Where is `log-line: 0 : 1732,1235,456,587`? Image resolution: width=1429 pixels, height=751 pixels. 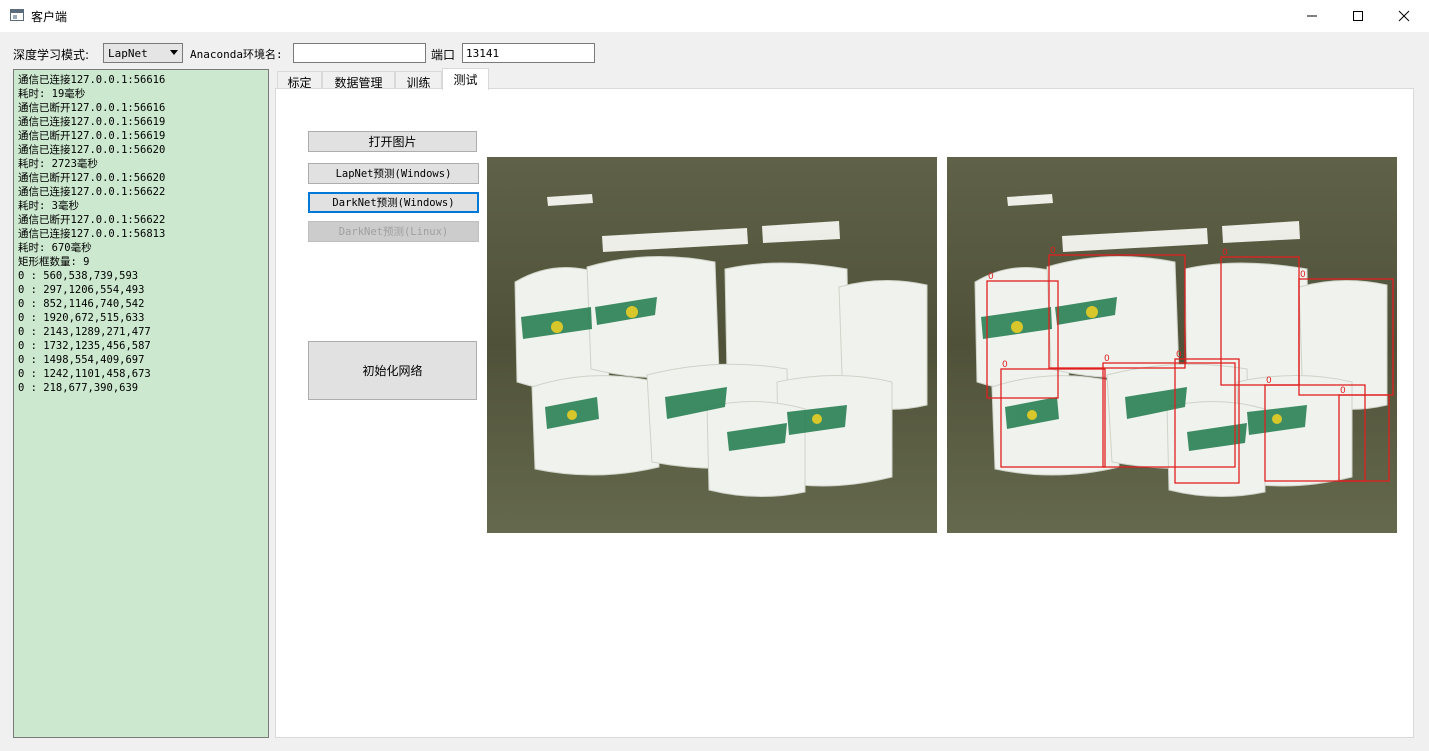
log-line: 0 : 1732,1235,456,587 is located at coordinates (84, 346).